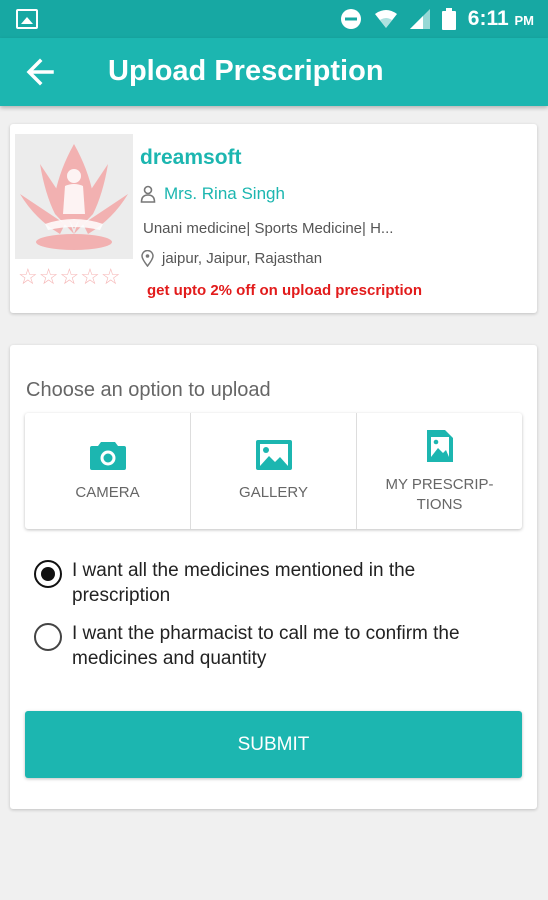 This screenshot has width=548, height=900. I want to click on gallery-icon, so click(273, 455).